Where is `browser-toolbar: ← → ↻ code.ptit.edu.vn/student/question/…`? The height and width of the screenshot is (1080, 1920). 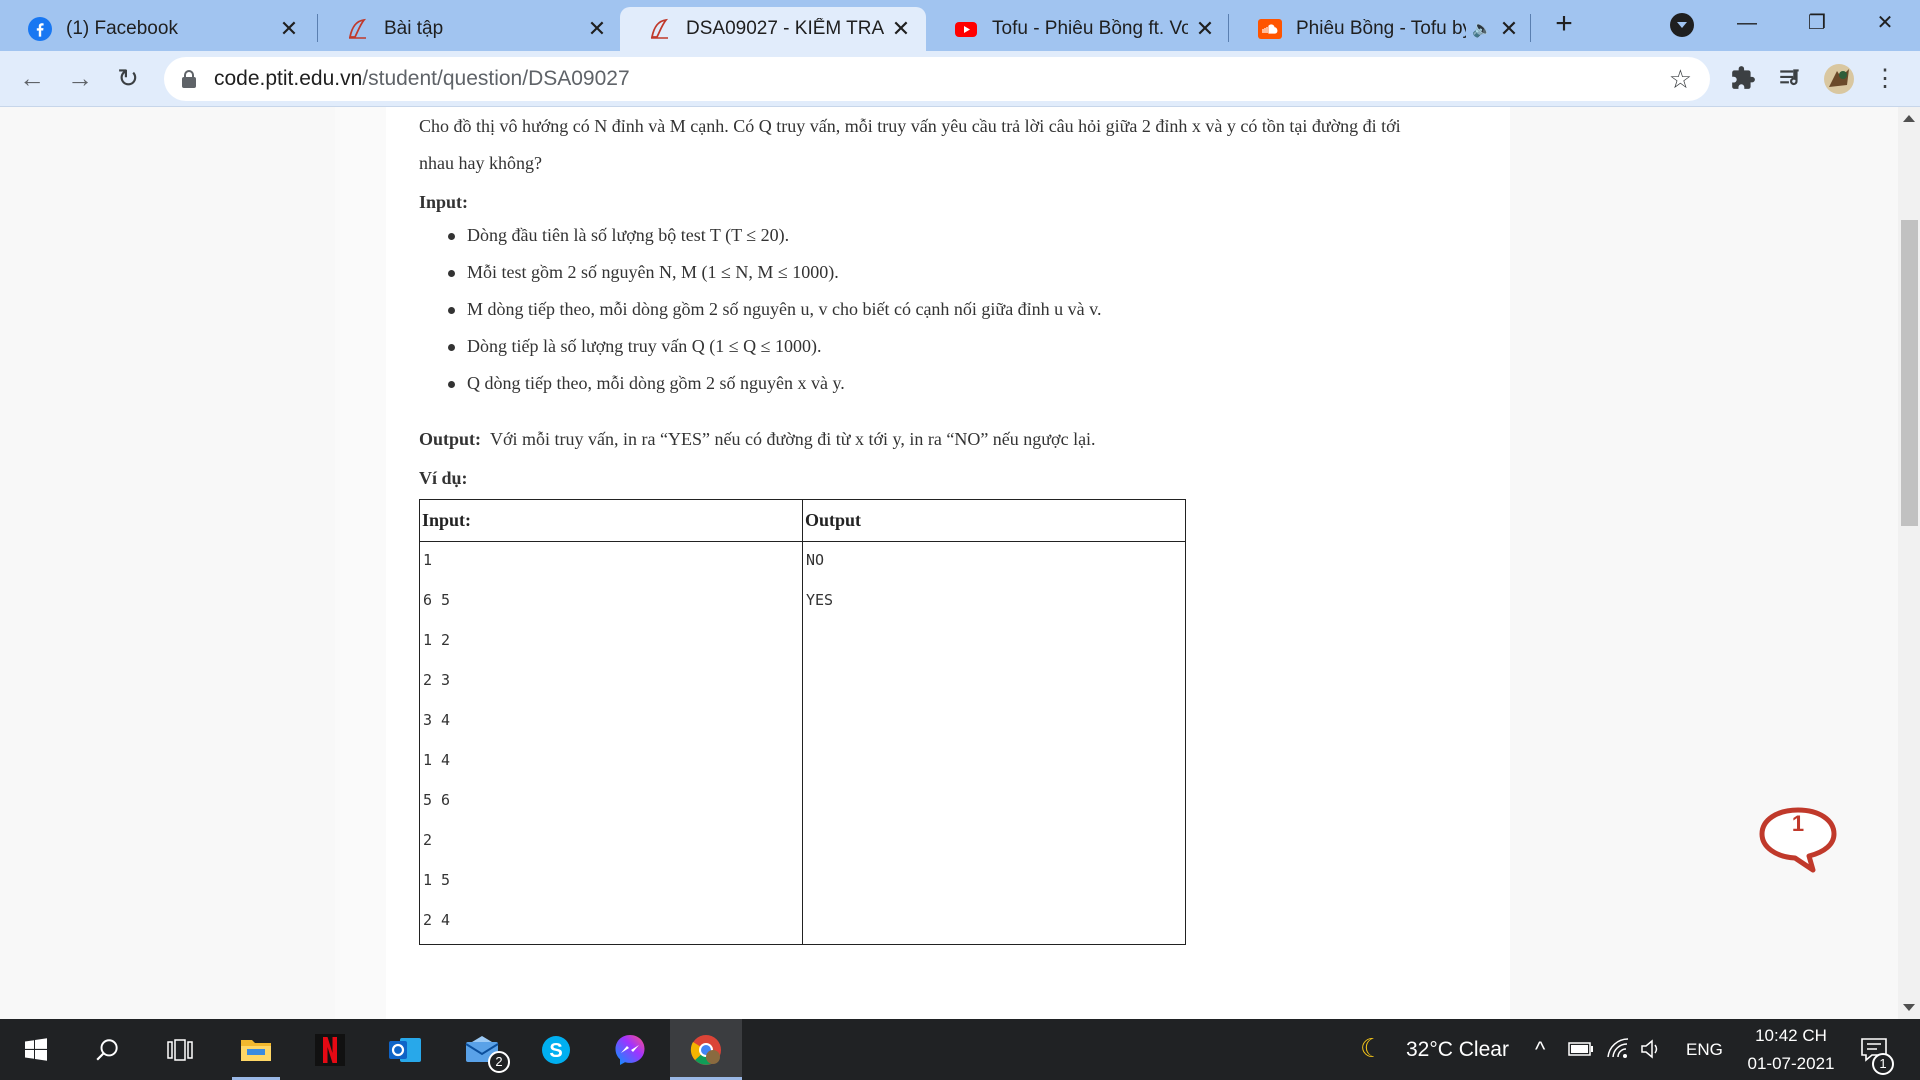 browser-toolbar: ← → ↻ code.ptit.edu.vn/student/question/… is located at coordinates (960, 79).